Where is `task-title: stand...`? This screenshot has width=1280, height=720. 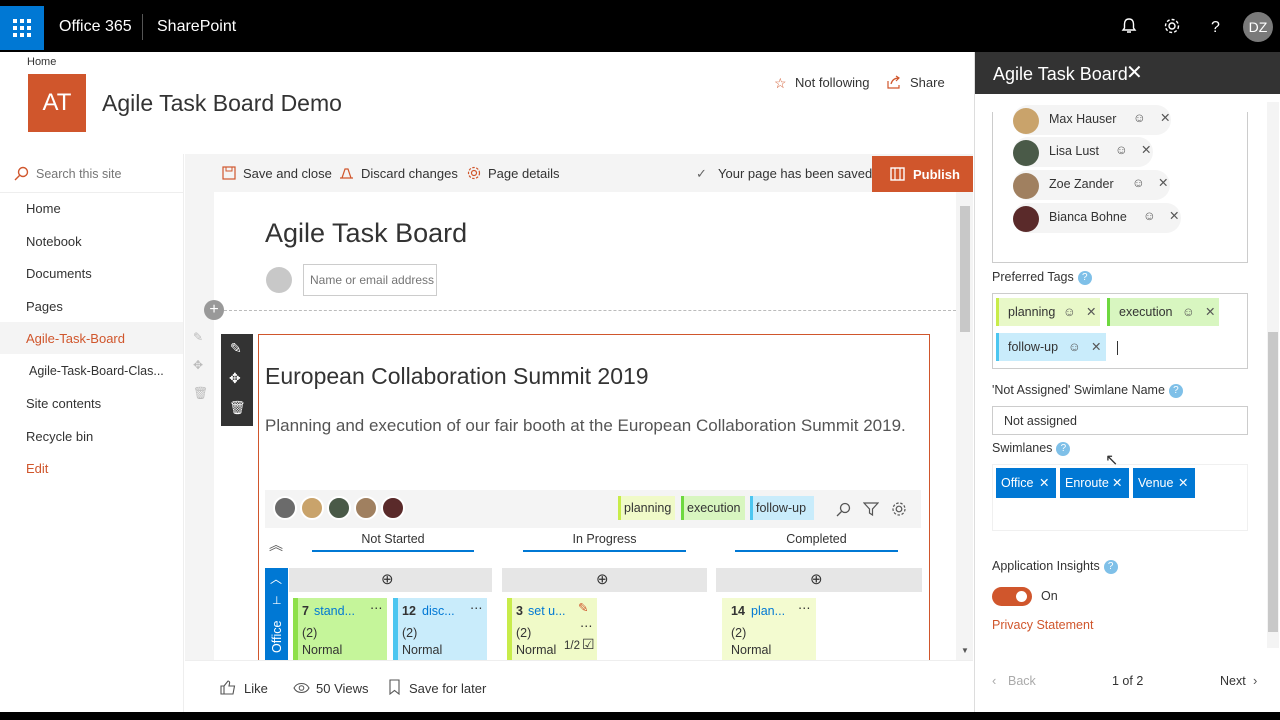 task-title: stand... is located at coordinates (334, 611).